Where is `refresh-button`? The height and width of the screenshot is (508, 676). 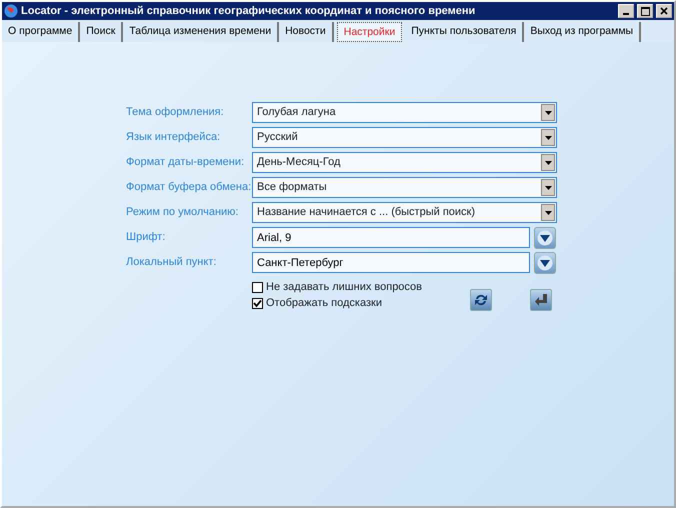 refresh-button is located at coordinates (481, 300).